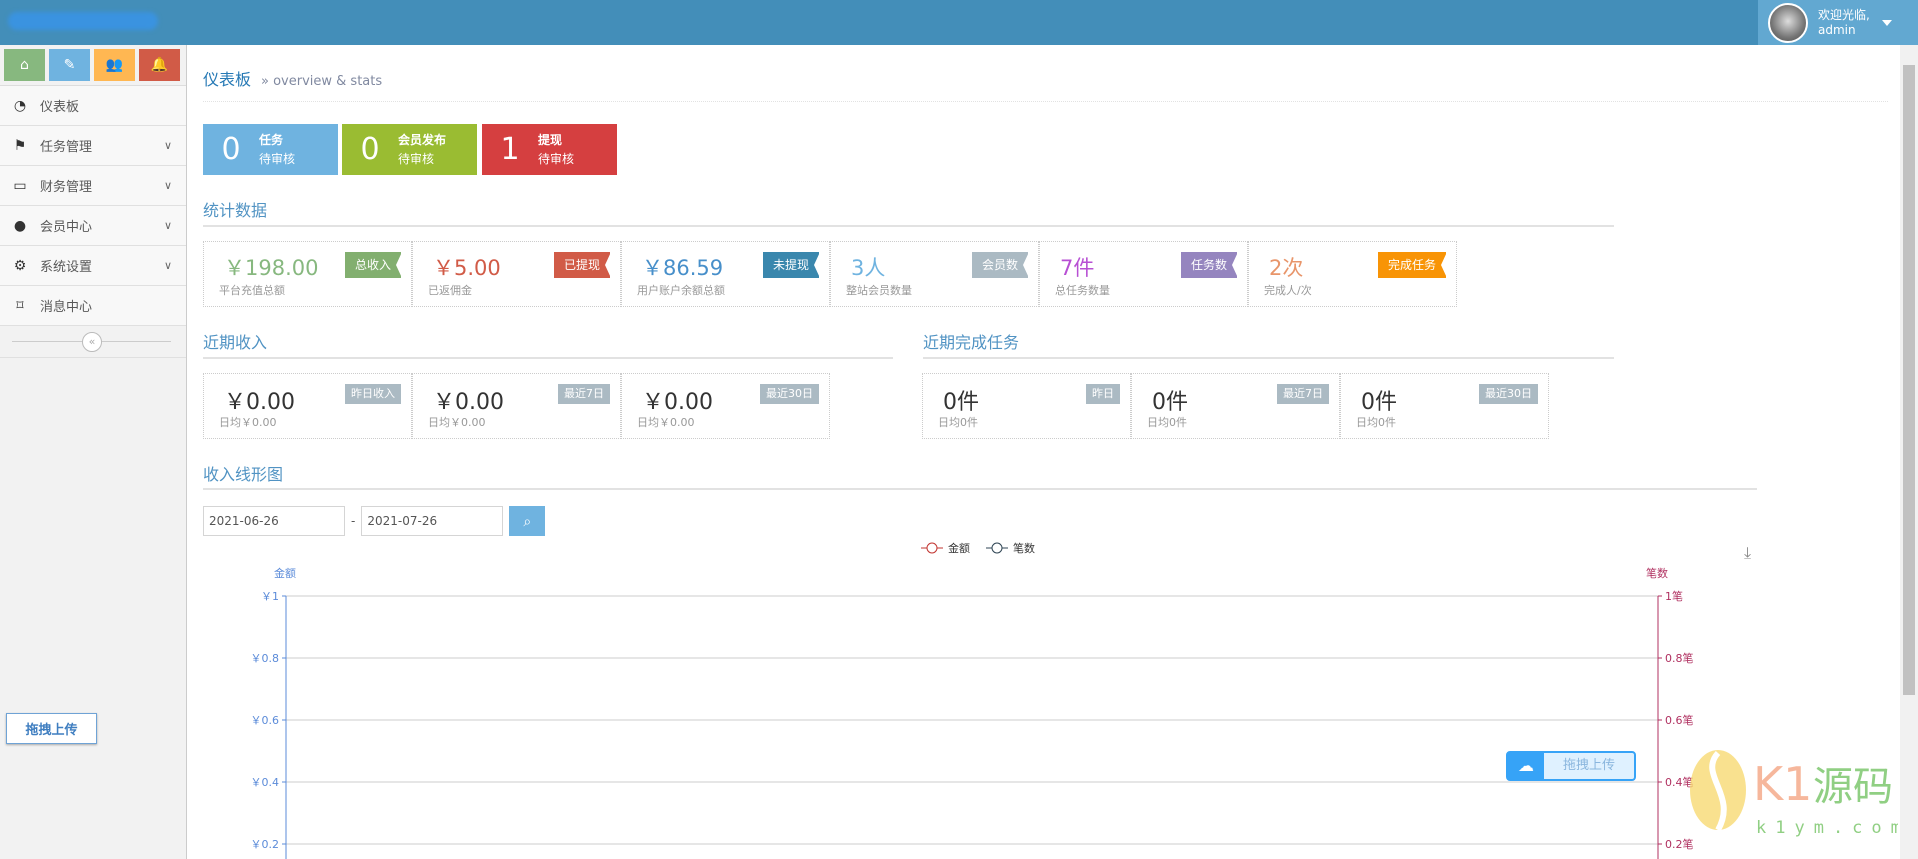 The height and width of the screenshot is (859, 1918). What do you see at coordinates (270, 596) in the screenshot?
I see `y-left-tick-label: ￥1` at bounding box center [270, 596].